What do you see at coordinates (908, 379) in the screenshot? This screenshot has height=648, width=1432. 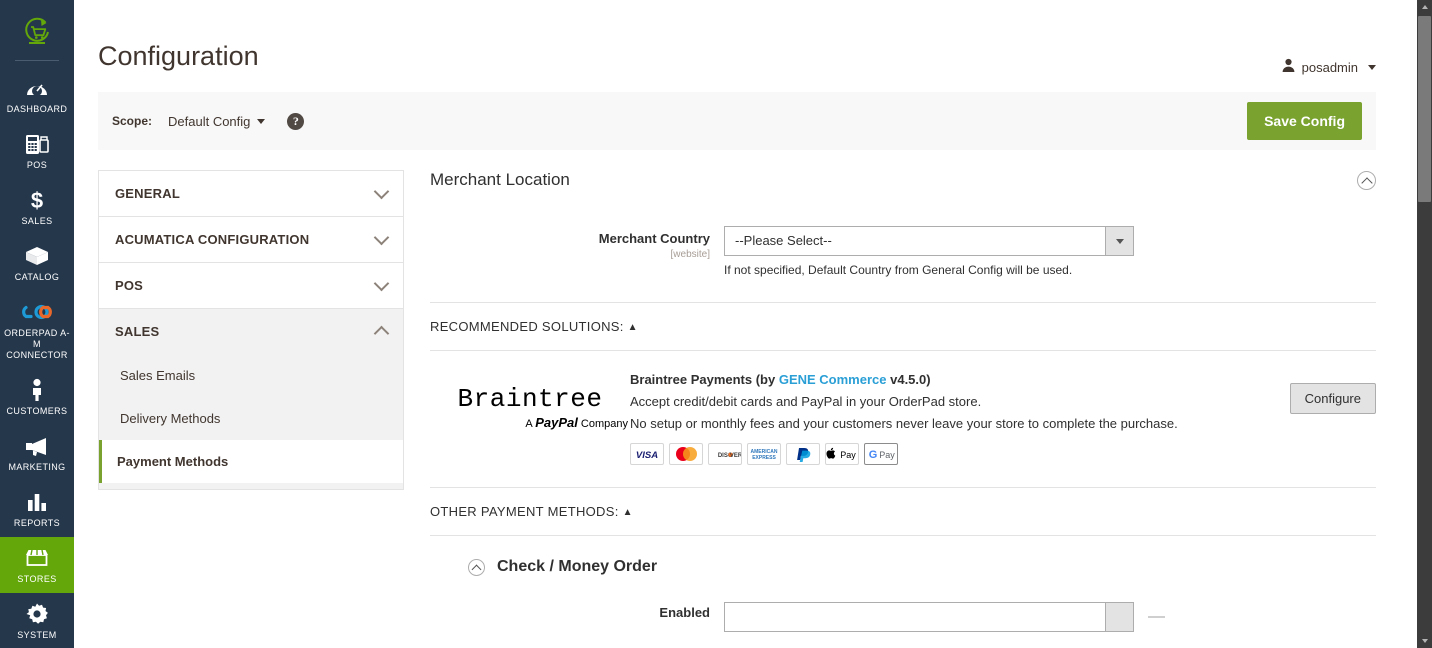 I see `braintree-title-post: v4.5.0)` at bounding box center [908, 379].